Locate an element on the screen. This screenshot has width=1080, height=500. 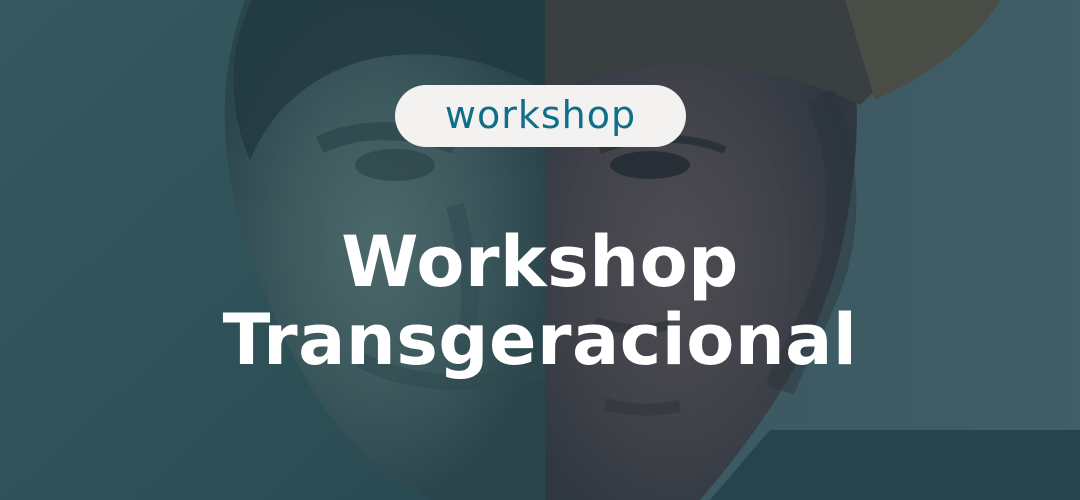
event-title-line-1: Workshop is located at coordinates (540, 262).